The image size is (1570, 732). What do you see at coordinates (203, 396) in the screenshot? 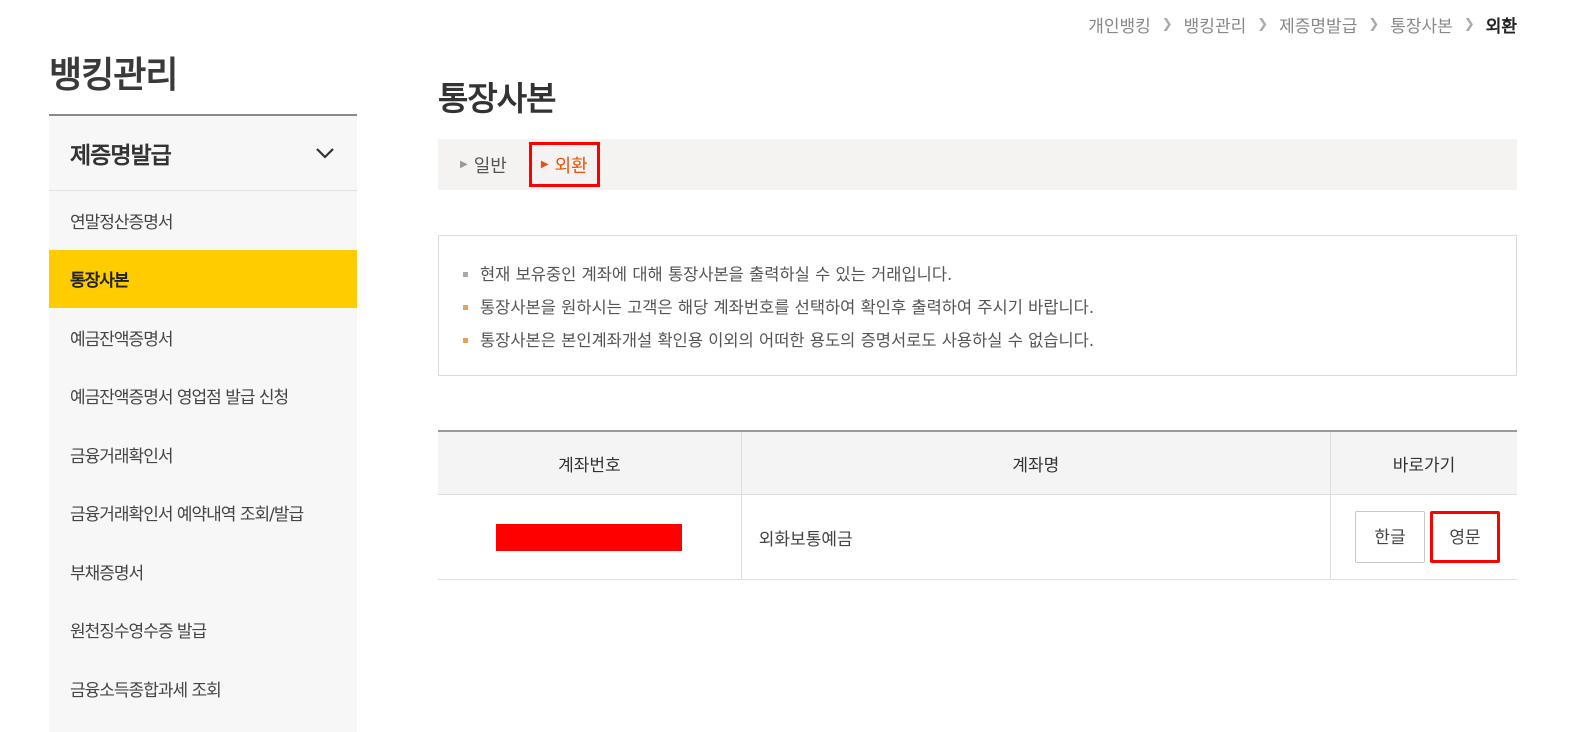
I see `sidebar-item-balance-branch-request: 예금잔액증명서 영업점 발급 신청` at bounding box center [203, 396].